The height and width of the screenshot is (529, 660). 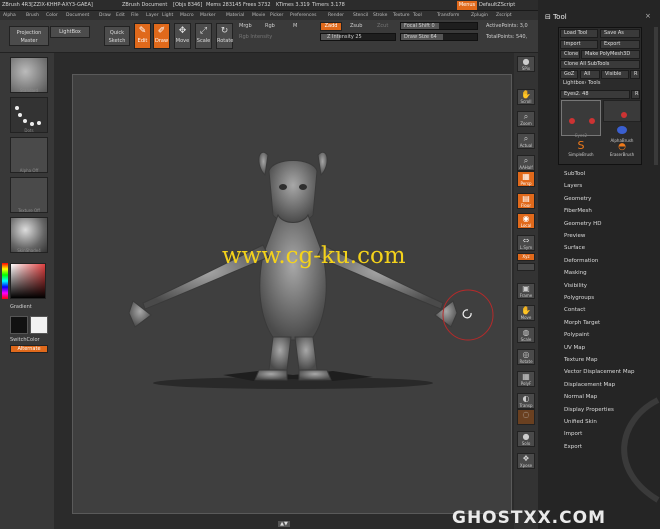 What do you see at coordinates (270, 26) in the screenshot?
I see `rgb-toggle: Rgb` at bounding box center [270, 26].